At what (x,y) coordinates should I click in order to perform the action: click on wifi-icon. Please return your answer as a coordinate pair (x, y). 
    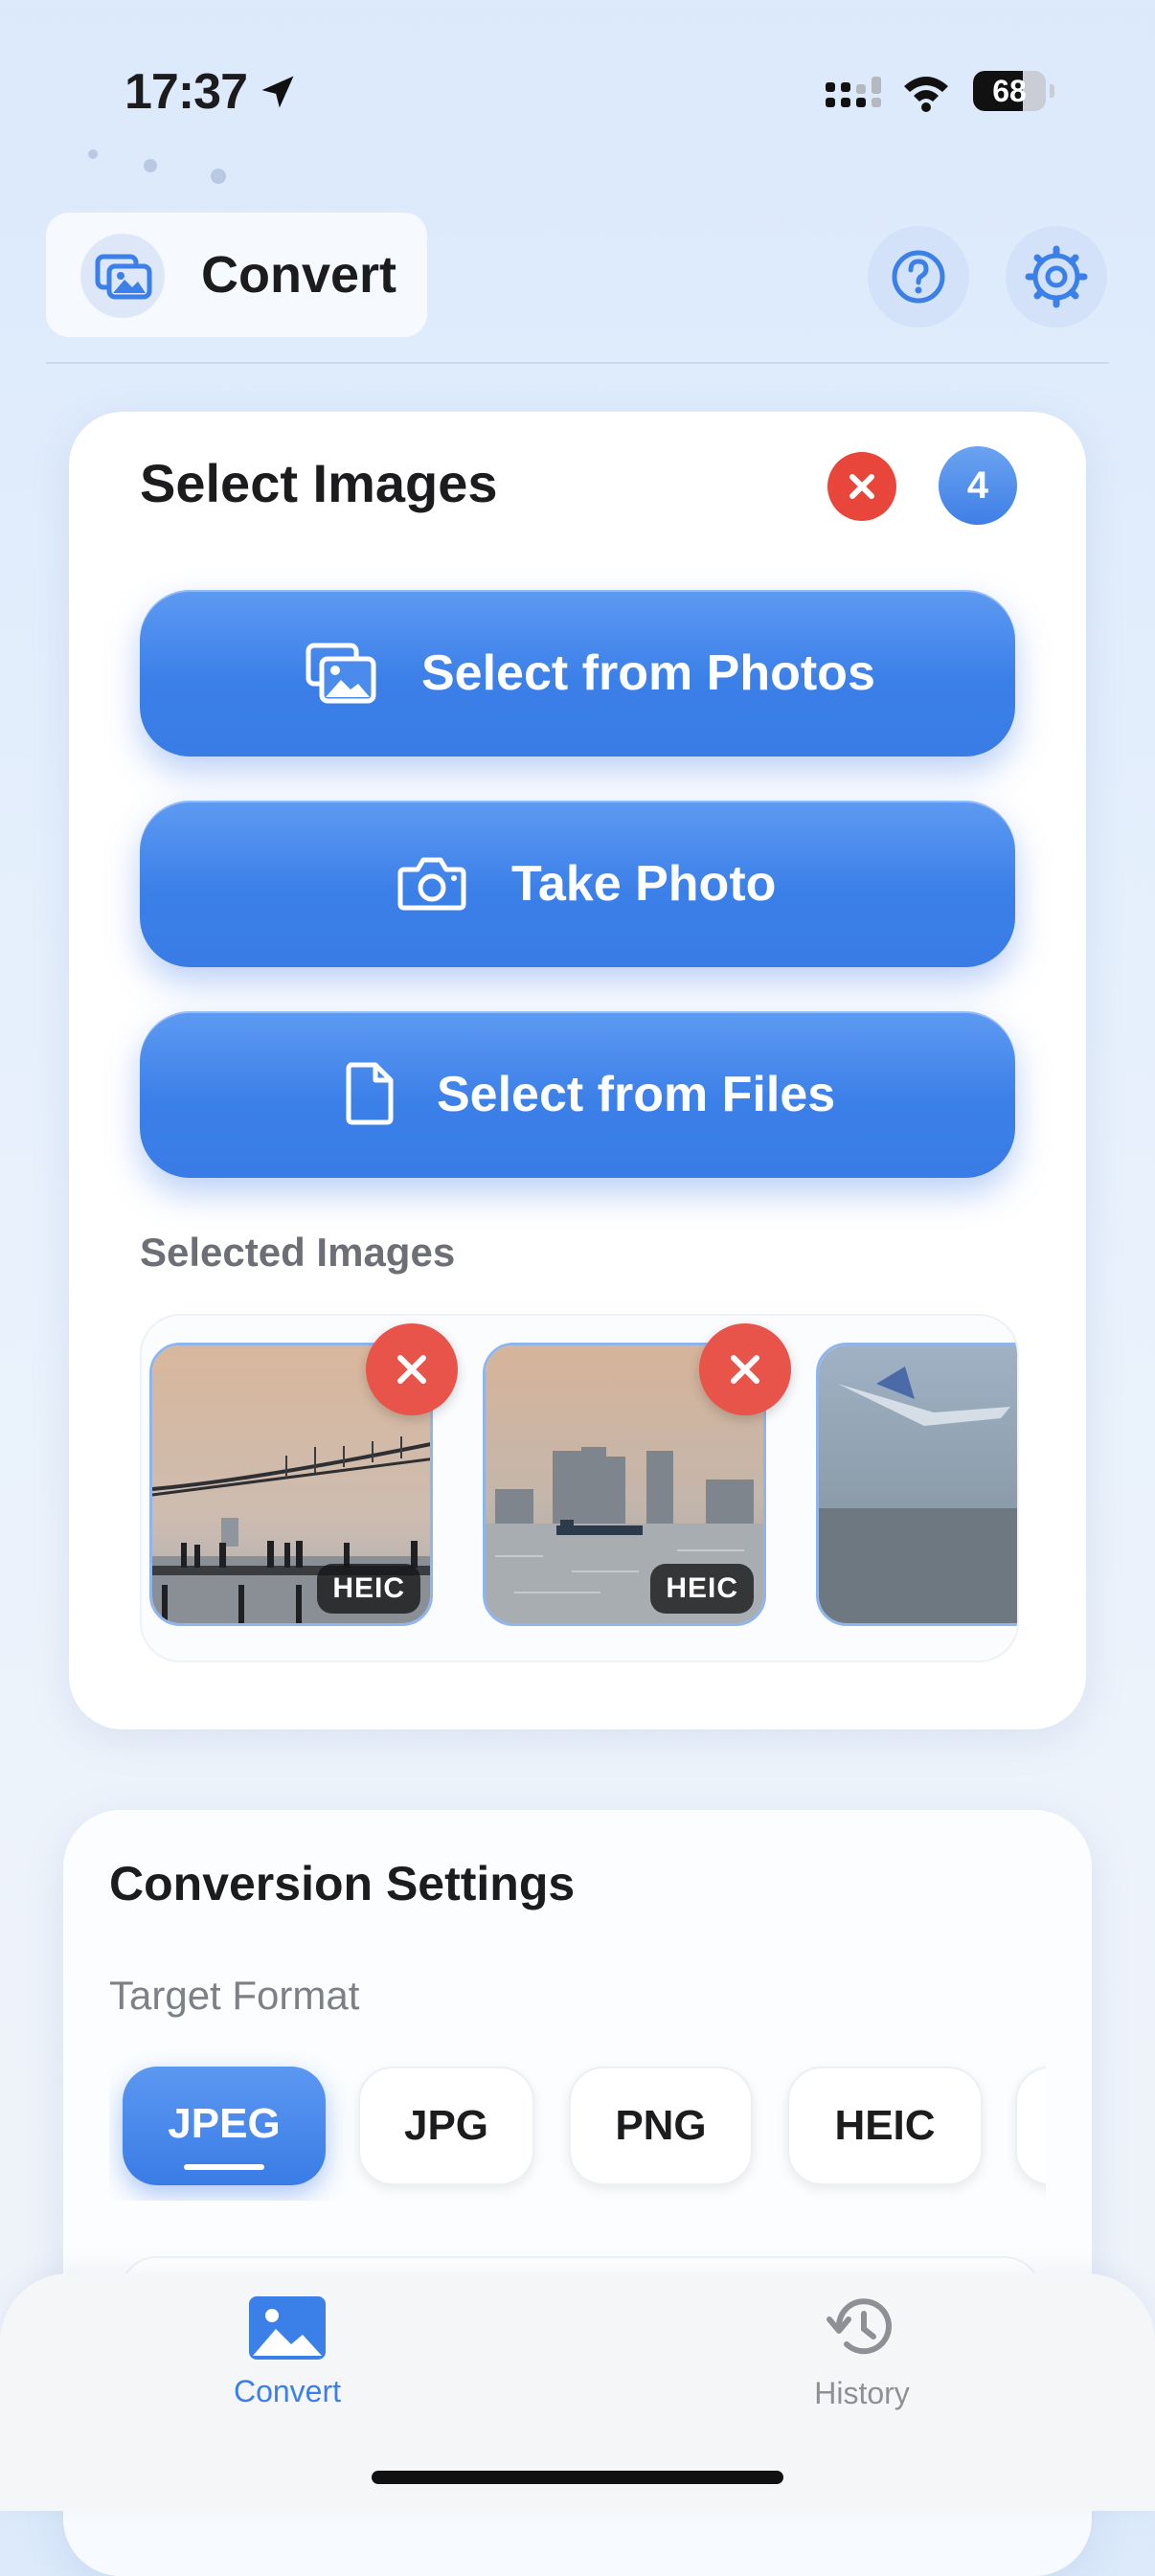
    Looking at the image, I should click on (926, 94).